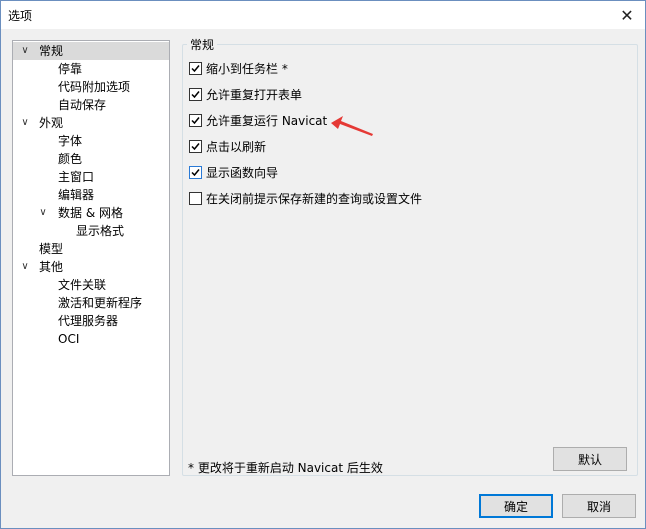 The image size is (646, 529). Describe the element at coordinates (202, 44) in the screenshot. I see `group-title: 常规` at that location.